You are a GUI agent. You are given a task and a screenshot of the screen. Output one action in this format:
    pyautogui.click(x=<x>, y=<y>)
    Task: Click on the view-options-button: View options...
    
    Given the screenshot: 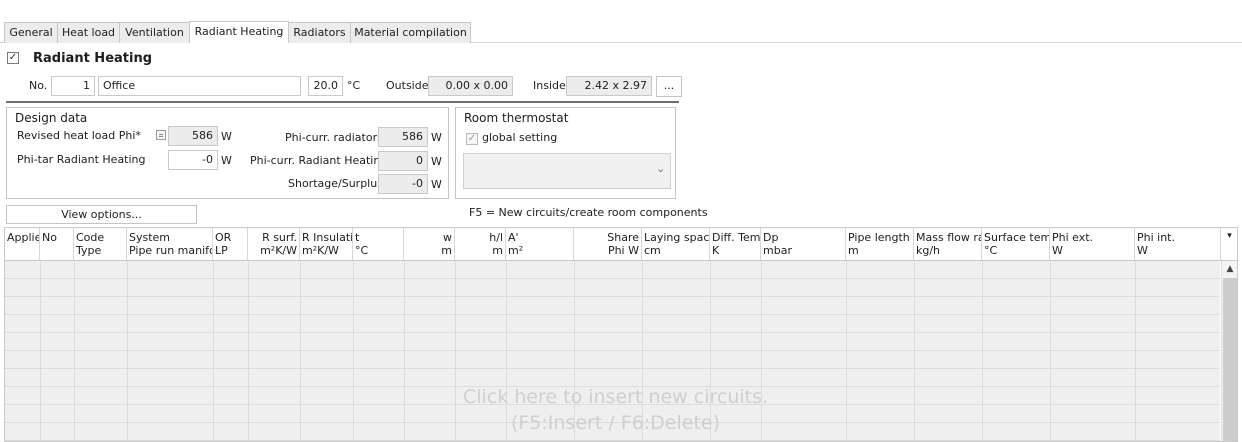 What is the action you would take?
    pyautogui.click(x=101, y=214)
    